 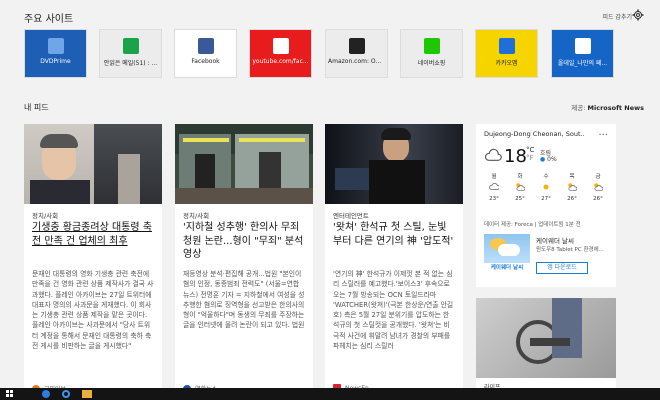 What do you see at coordinates (515, 156) in the screenshot?
I see `current-temperature: 18` at bounding box center [515, 156].